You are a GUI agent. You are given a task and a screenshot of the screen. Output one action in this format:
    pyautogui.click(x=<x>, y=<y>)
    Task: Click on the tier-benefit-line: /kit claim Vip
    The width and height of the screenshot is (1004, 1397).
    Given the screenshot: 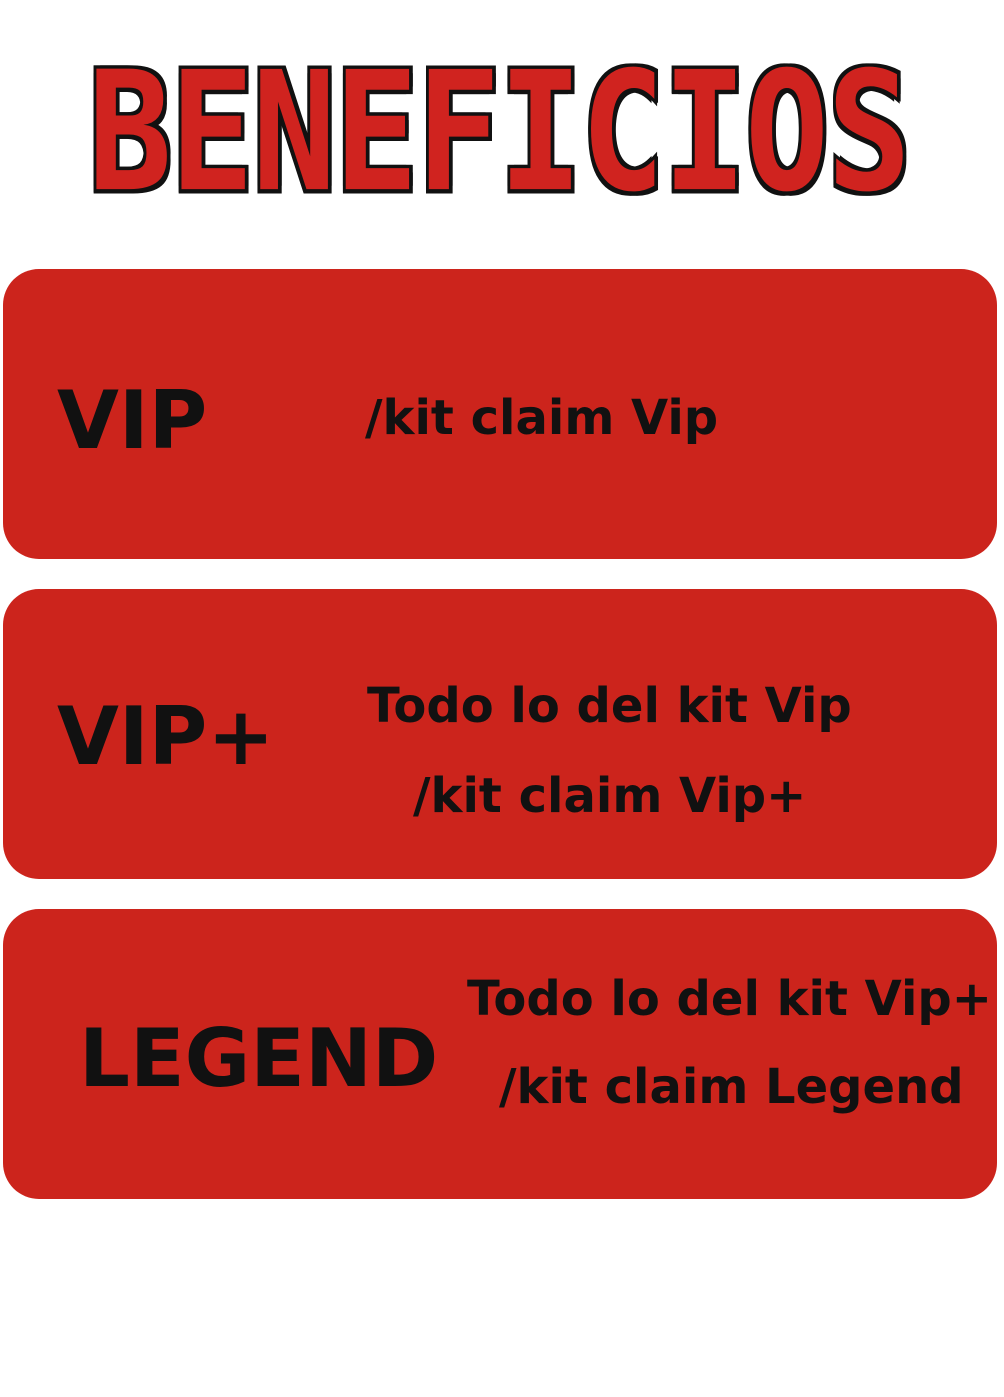 What is the action you would take?
    pyautogui.click(x=542, y=418)
    